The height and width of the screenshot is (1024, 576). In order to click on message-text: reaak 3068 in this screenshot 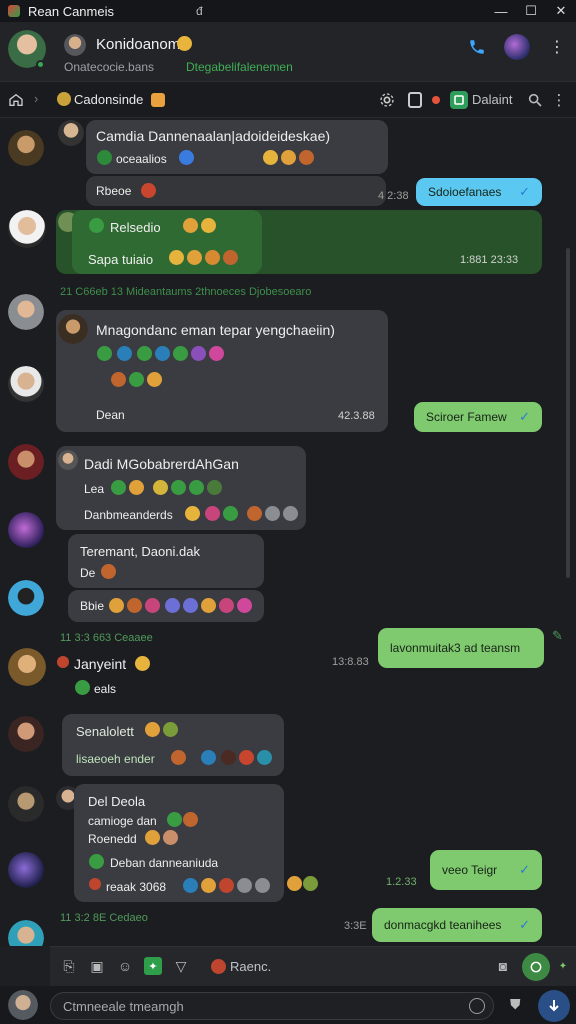, I will do `click(136, 887)`.